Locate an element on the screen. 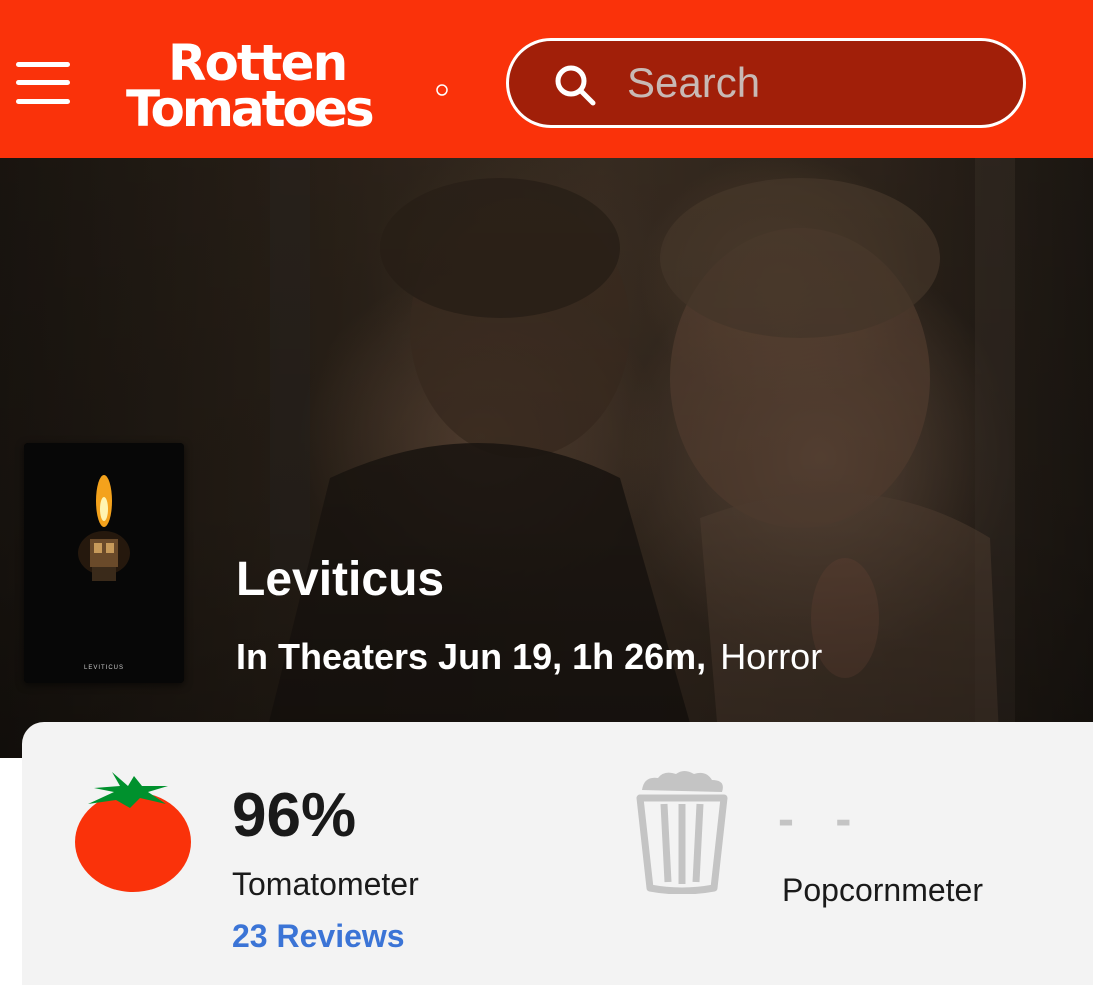 This screenshot has width=1093, height=985. empty-popcorn-bucket-icon is located at coordinates (682, 832).